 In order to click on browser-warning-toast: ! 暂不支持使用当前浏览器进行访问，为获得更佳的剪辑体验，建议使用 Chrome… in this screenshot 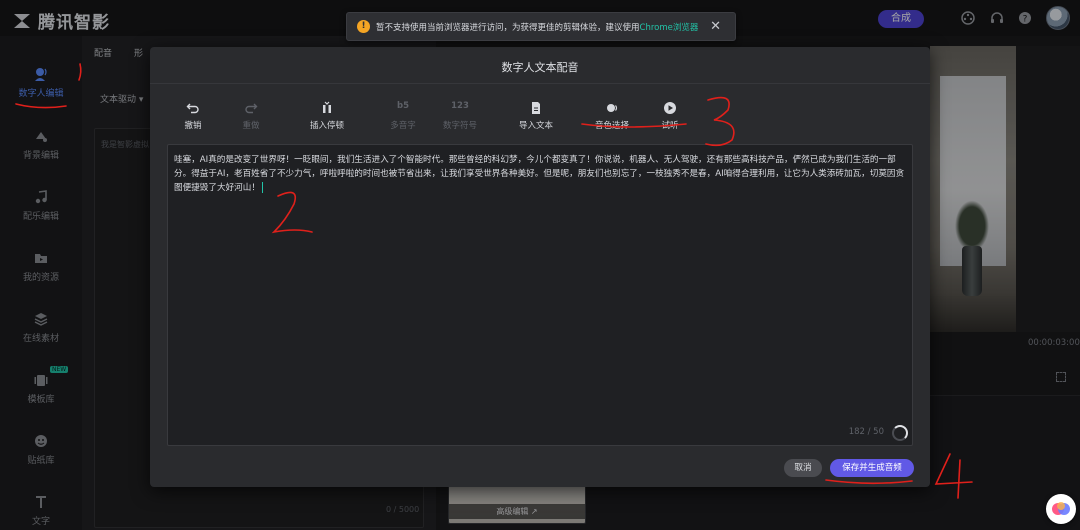, I will do `click(541, 26)`.